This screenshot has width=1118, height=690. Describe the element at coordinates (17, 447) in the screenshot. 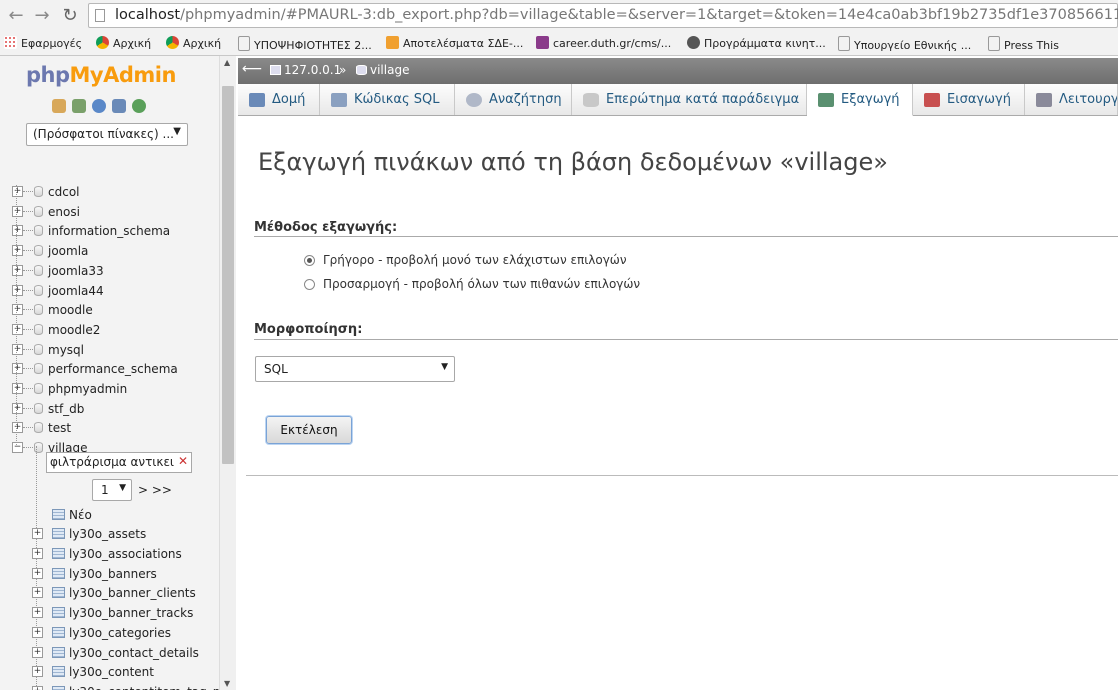

I see `collapse-icon: −` at that location.